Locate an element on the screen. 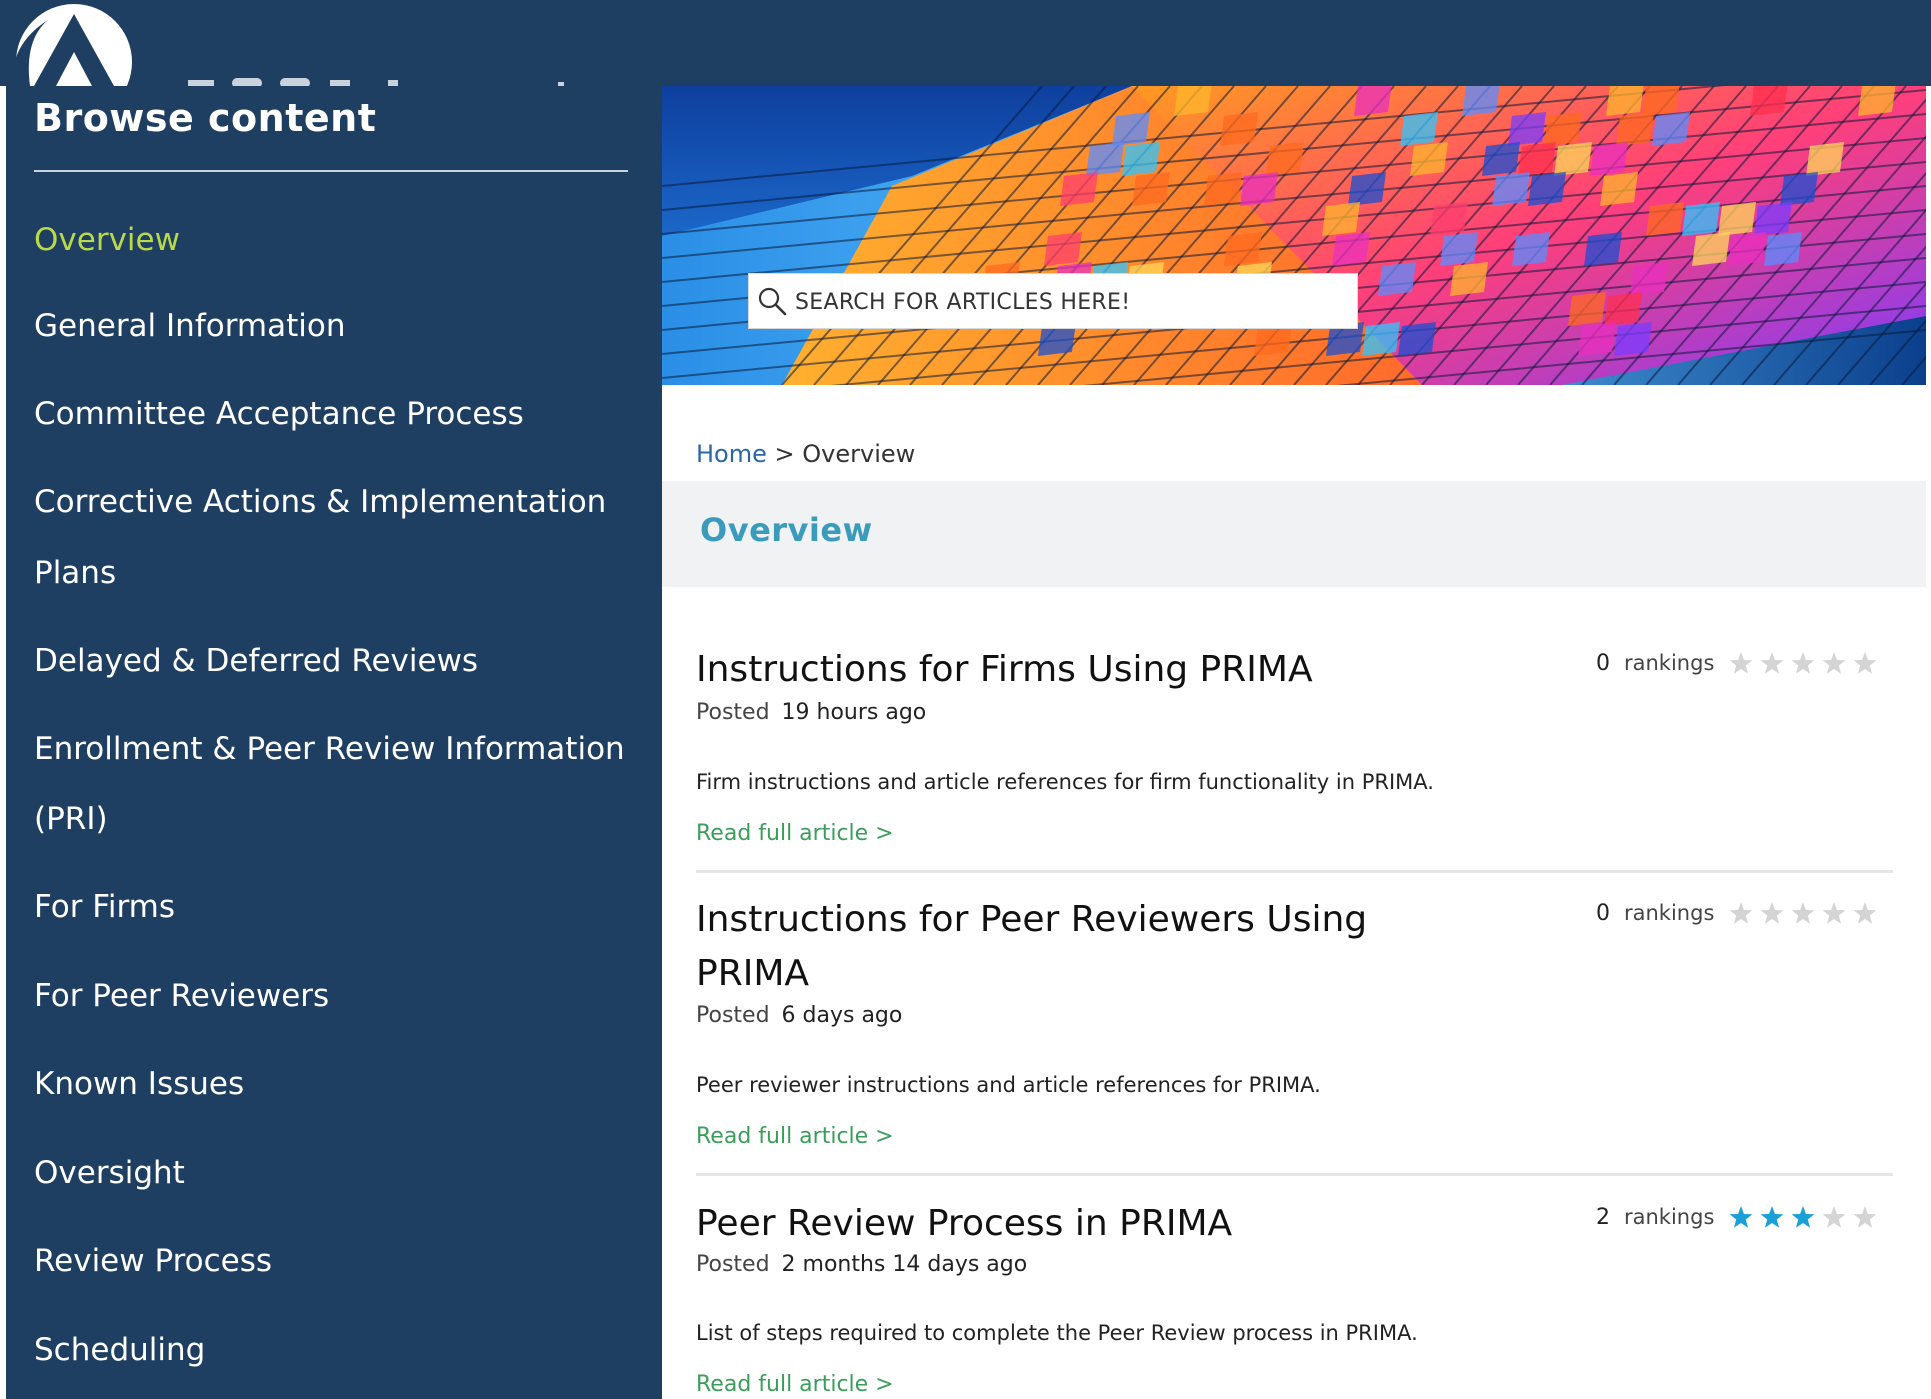 Image resolution: width=1931 pixels, height=1399 pixels. breadcrumb-current: Overview is located at coordinates (859, 454).